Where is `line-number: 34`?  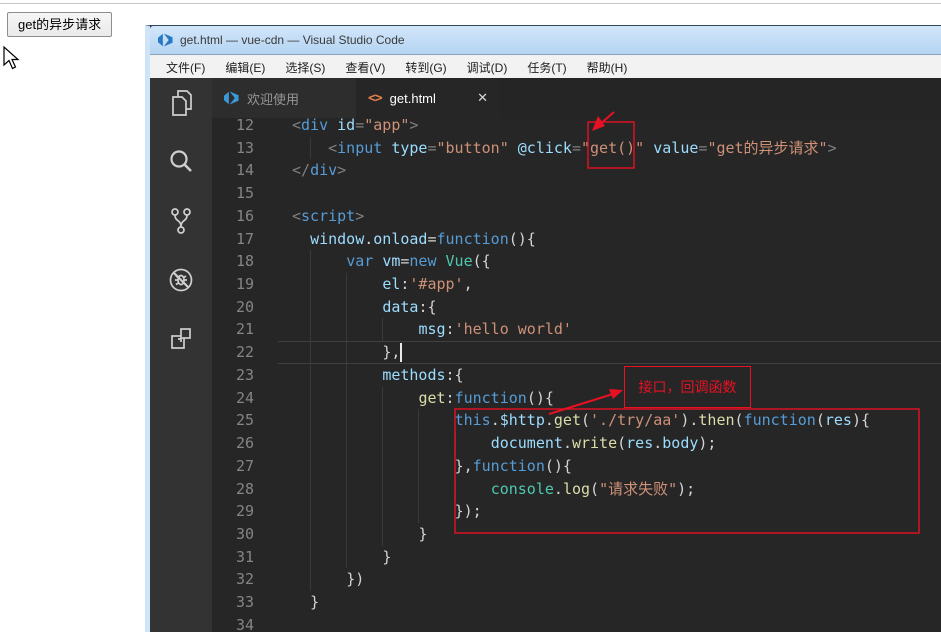 line-number: 34 is located at coordinates (244, 623).